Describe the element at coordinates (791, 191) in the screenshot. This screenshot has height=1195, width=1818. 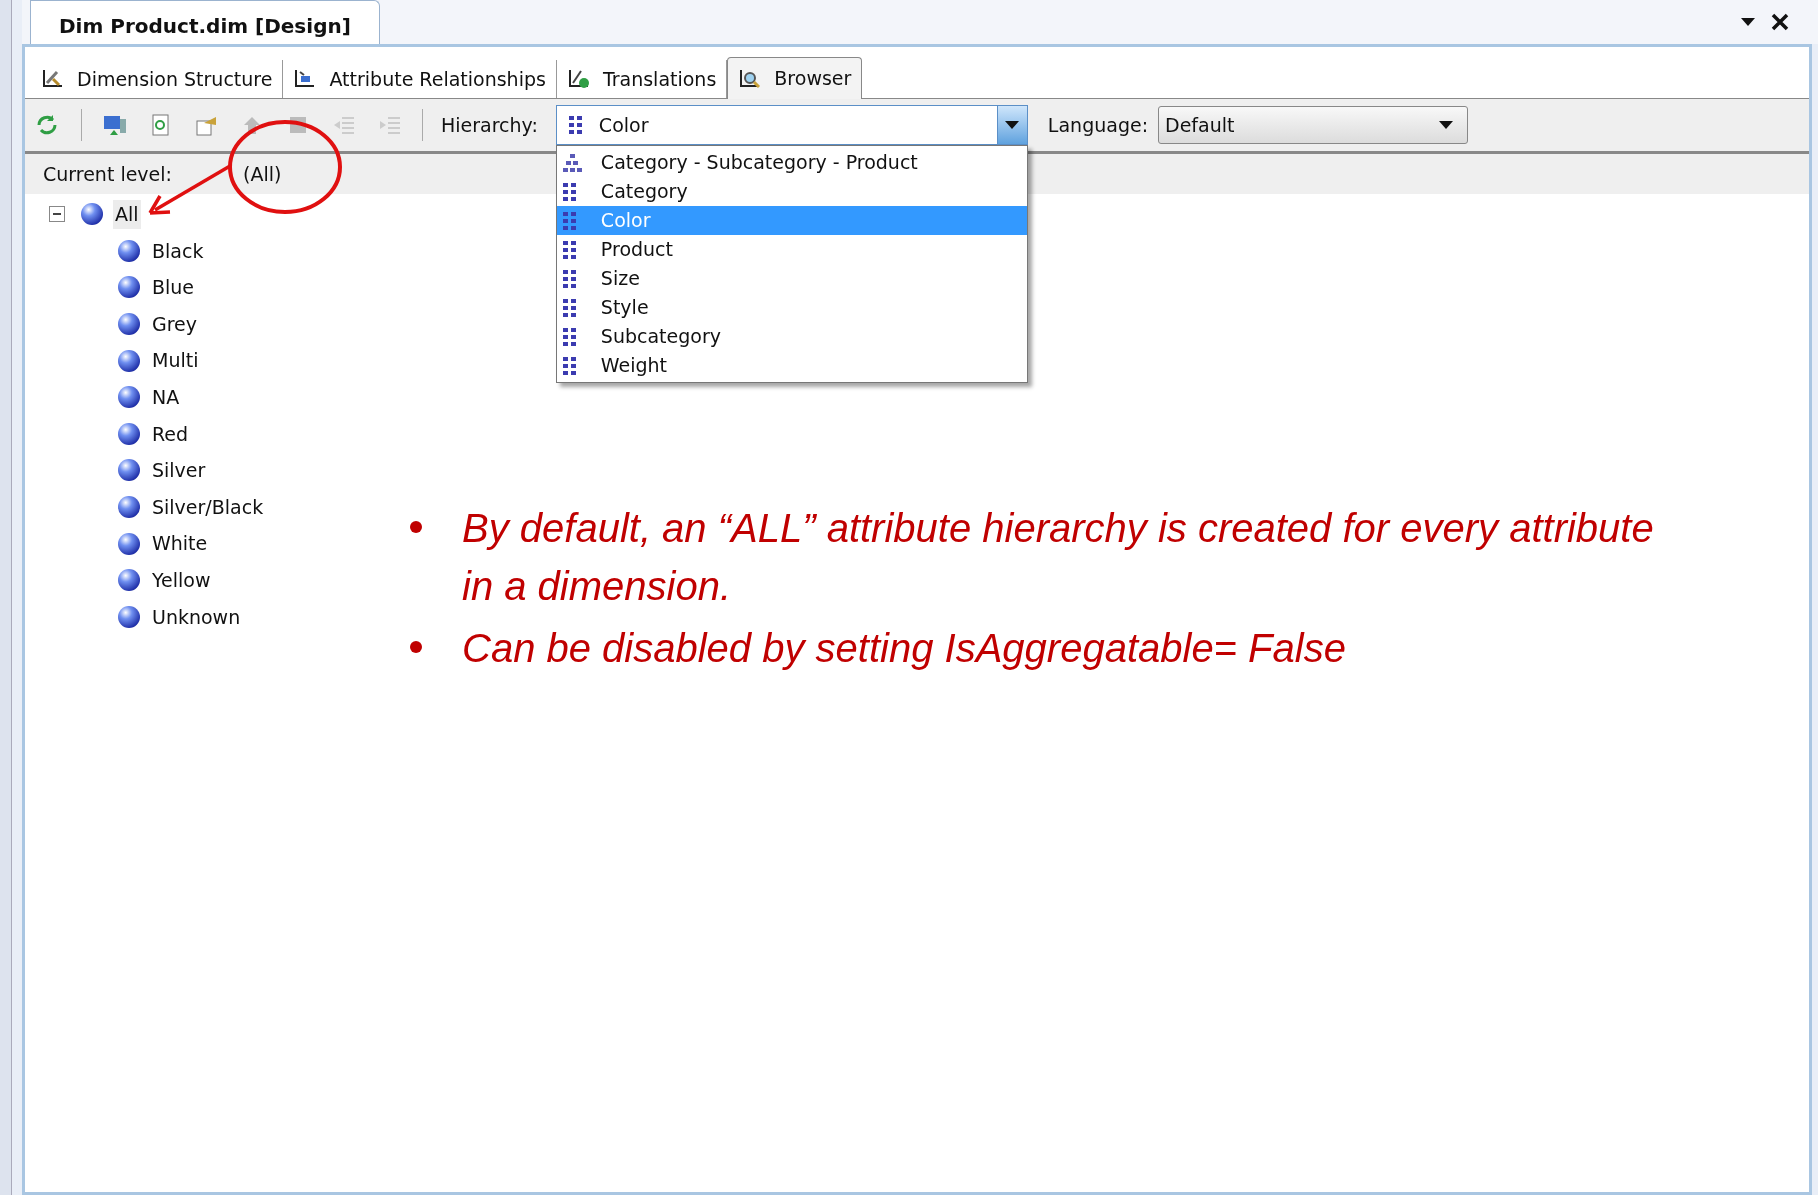
I see `dropdown-item: Category` at that location.